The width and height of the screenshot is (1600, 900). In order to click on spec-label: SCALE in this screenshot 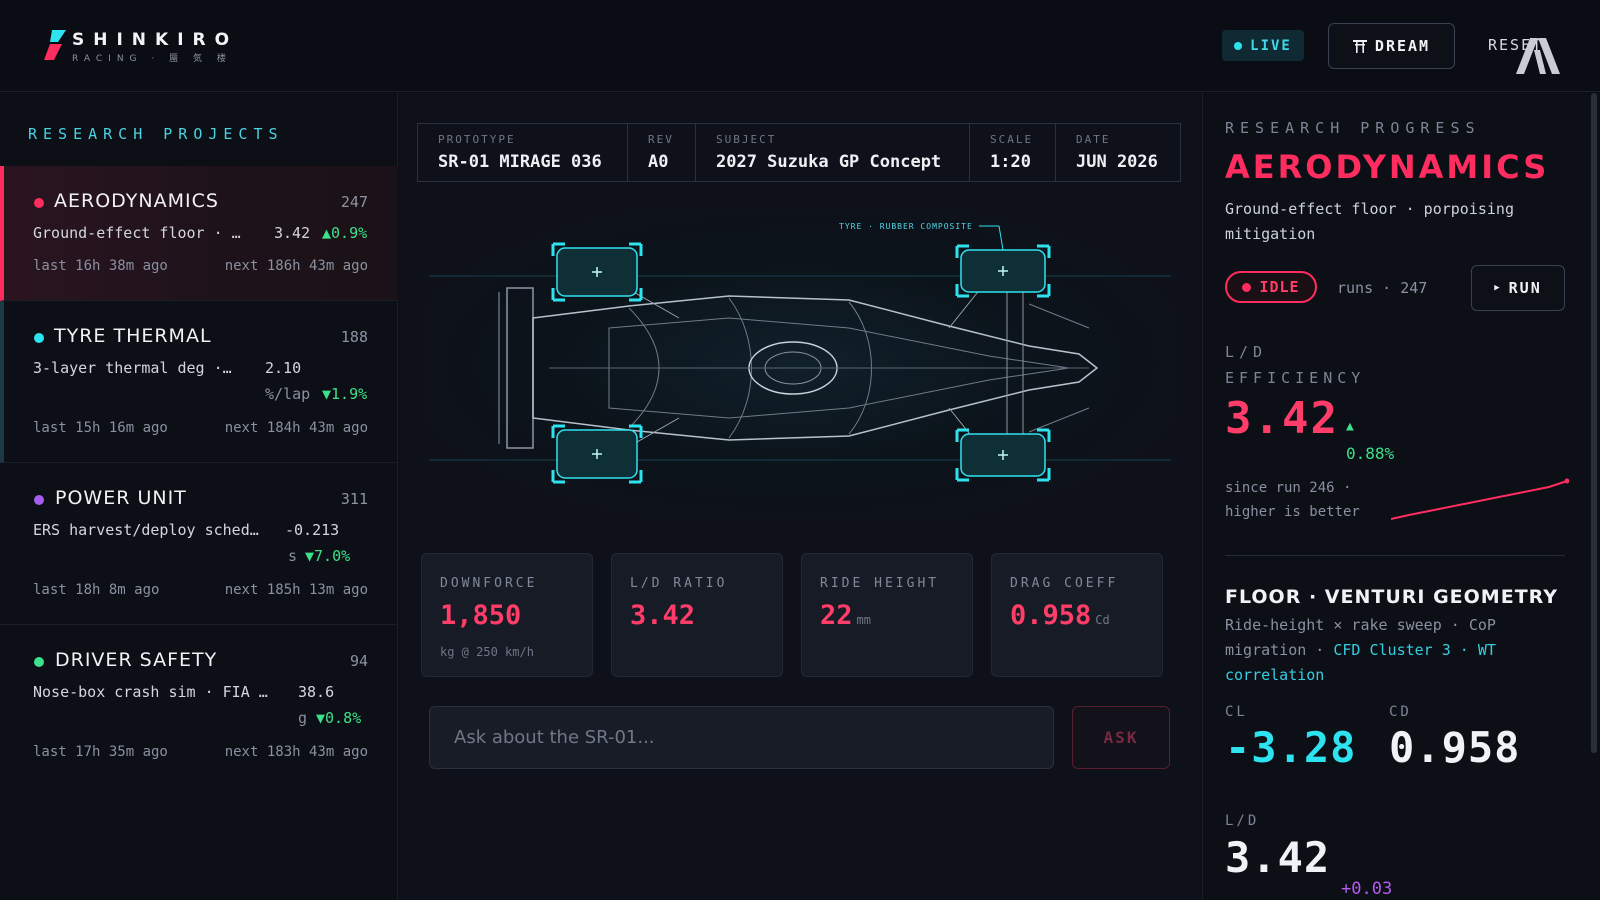, I will do `click(1012, 139)`.